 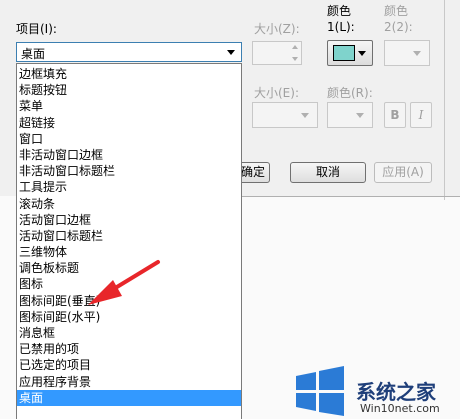 I want to click on watermark-url: Win10net.com, so click(x=400, y=408).